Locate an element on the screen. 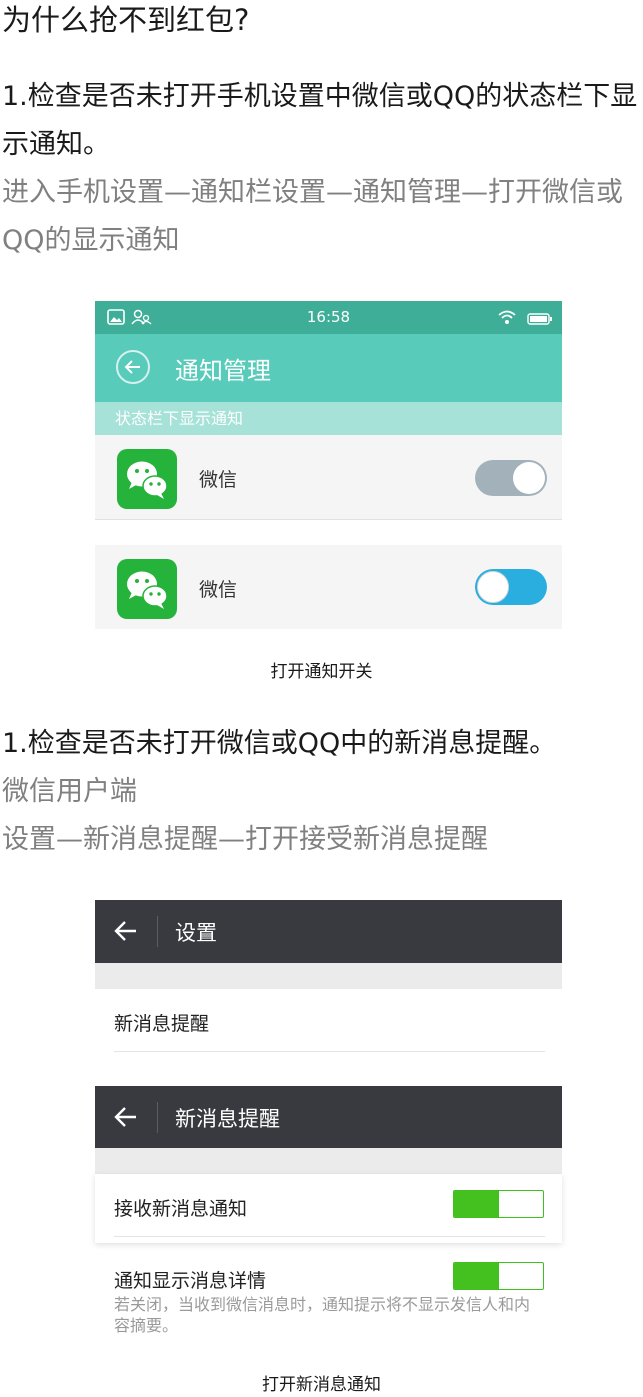 This screenshot has width=643, height=1397. page-title: 为什么抢不到红包? is located at coordinates (126, 20).